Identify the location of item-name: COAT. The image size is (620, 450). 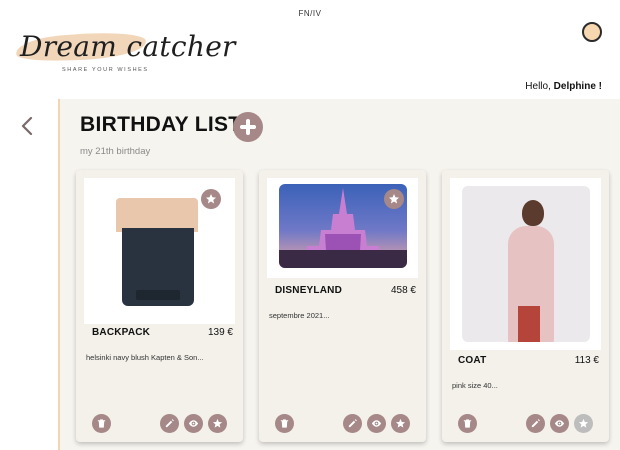
(472, 360).